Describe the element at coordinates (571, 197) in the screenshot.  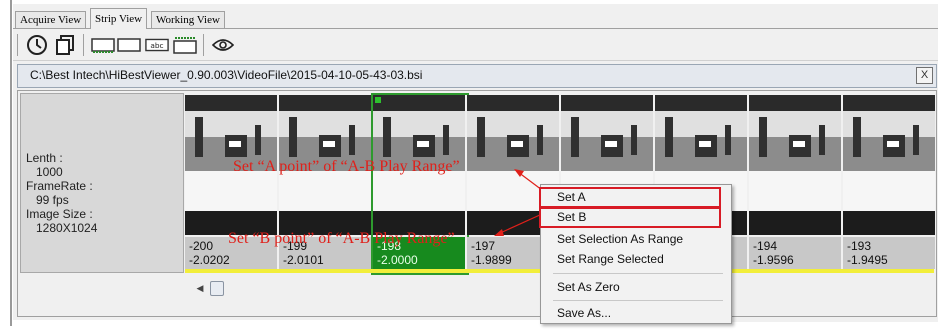
I see `menu-item-label: Set A` at that location.